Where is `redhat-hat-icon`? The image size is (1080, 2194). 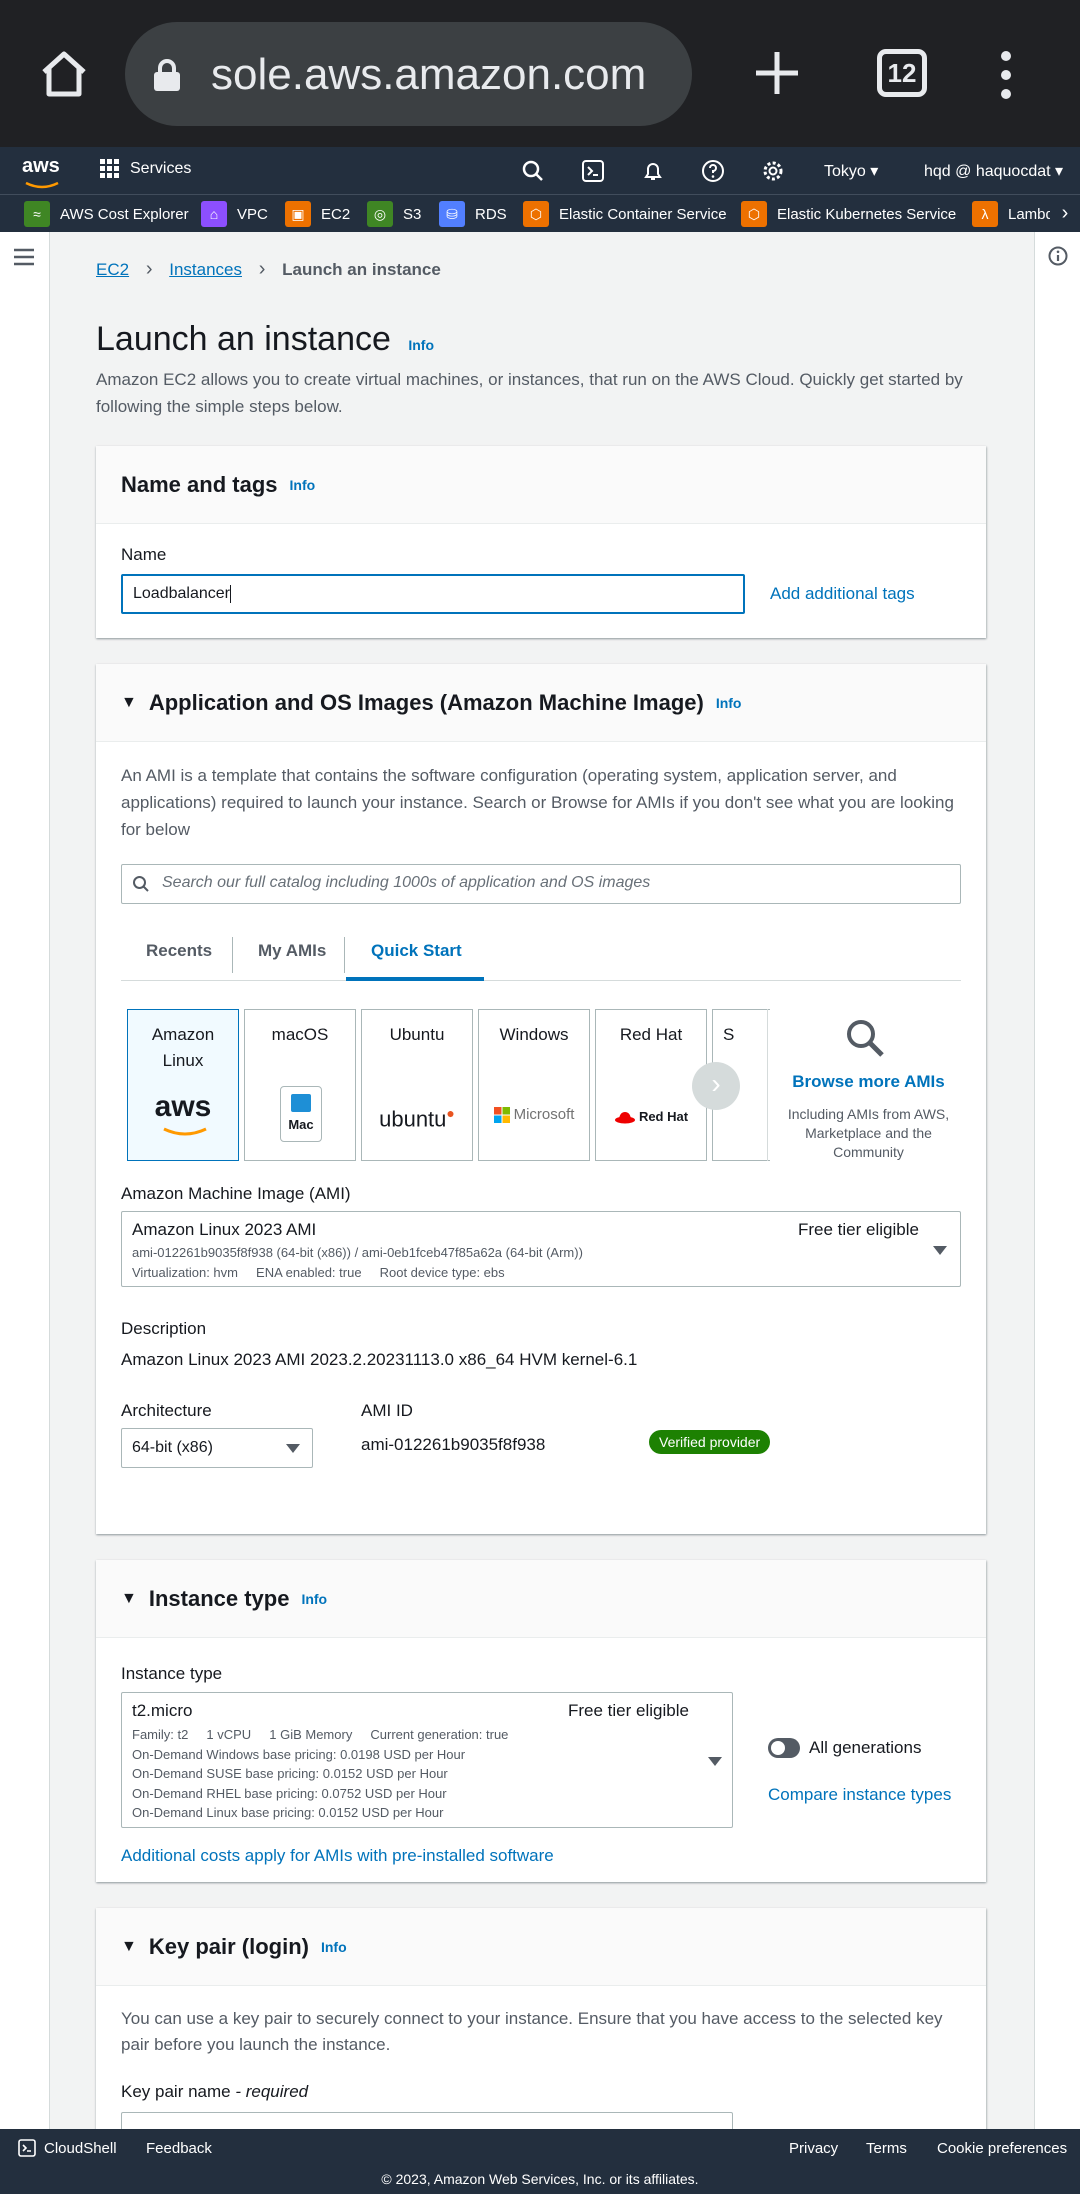 redhat-hat-icon is located at coordinates (624, 1118).